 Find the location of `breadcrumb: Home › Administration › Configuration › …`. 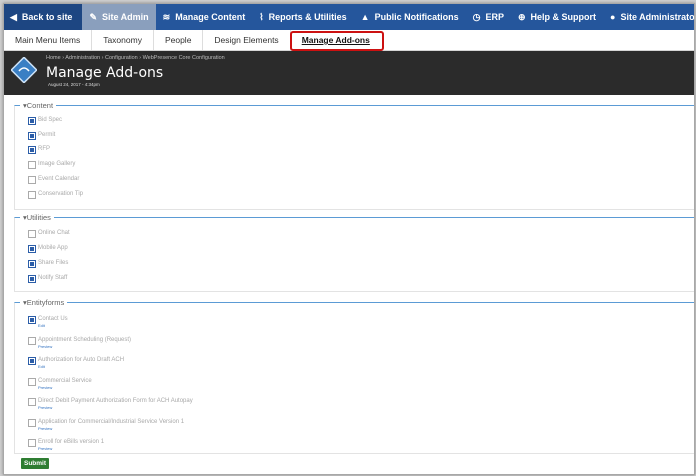

breadcrumb: Home › Administration › Configuration › … is located at coordinates (135, 58).